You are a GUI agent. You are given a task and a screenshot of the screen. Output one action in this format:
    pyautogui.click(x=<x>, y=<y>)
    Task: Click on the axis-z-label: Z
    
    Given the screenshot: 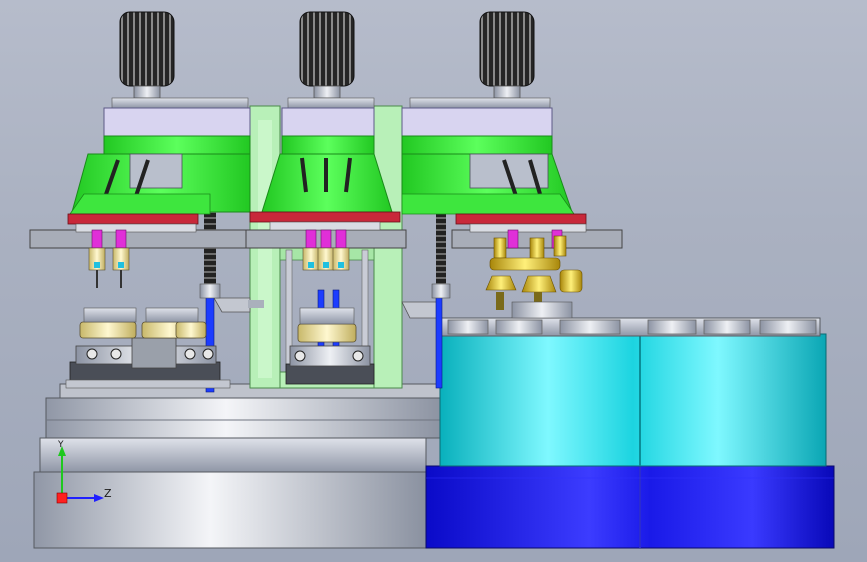 What is the action you would take?
    pyautogui.click(x=108, y=493)
    